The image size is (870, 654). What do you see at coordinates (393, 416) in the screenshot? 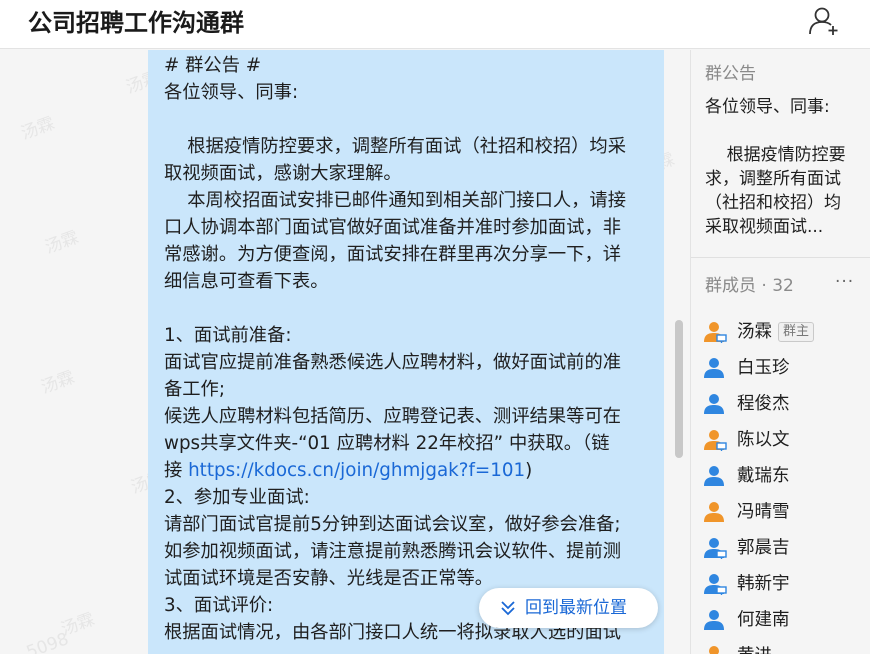
I see `message-line: 候选人应聘材料包括简历、应聘登记表、测评结果等可在` at bounding box center [393, 416].